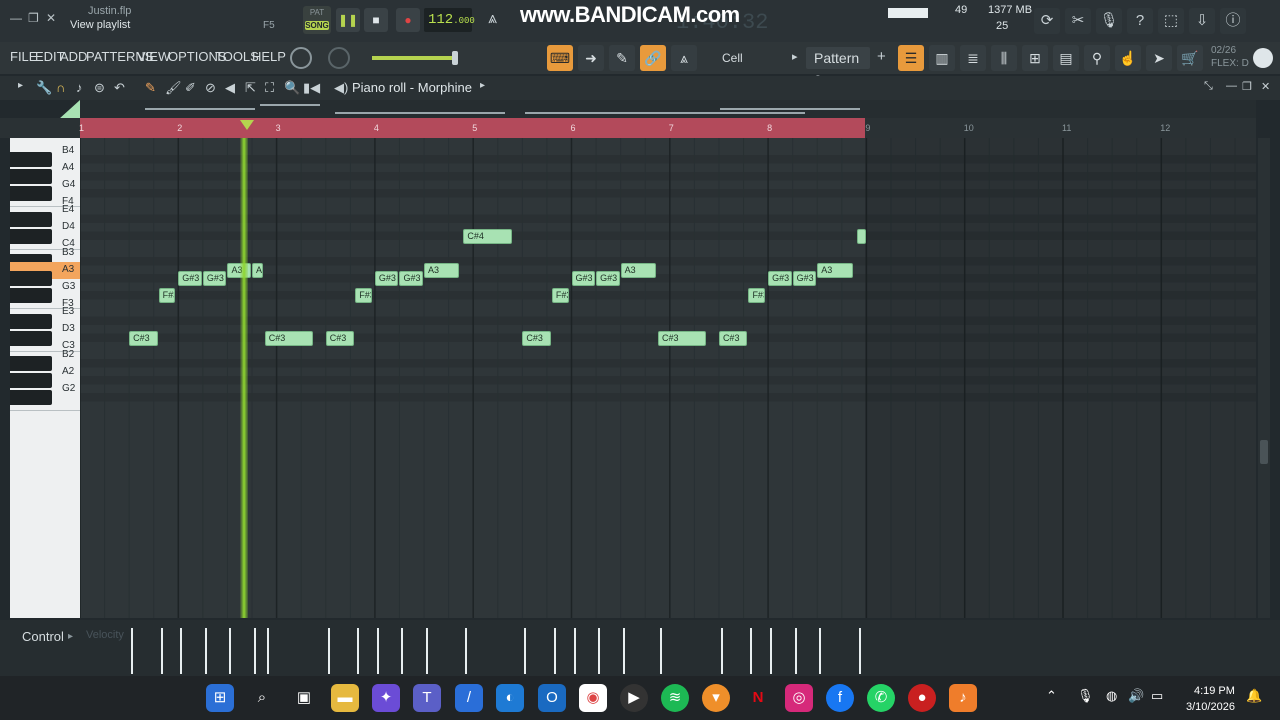 Image resolution: width=1280 pixels, height=720 pixels. What do you see at coordinates (449, 20) in the screenshot?
I see `tempo-display: 112.000` at bounding box center [449, 20].